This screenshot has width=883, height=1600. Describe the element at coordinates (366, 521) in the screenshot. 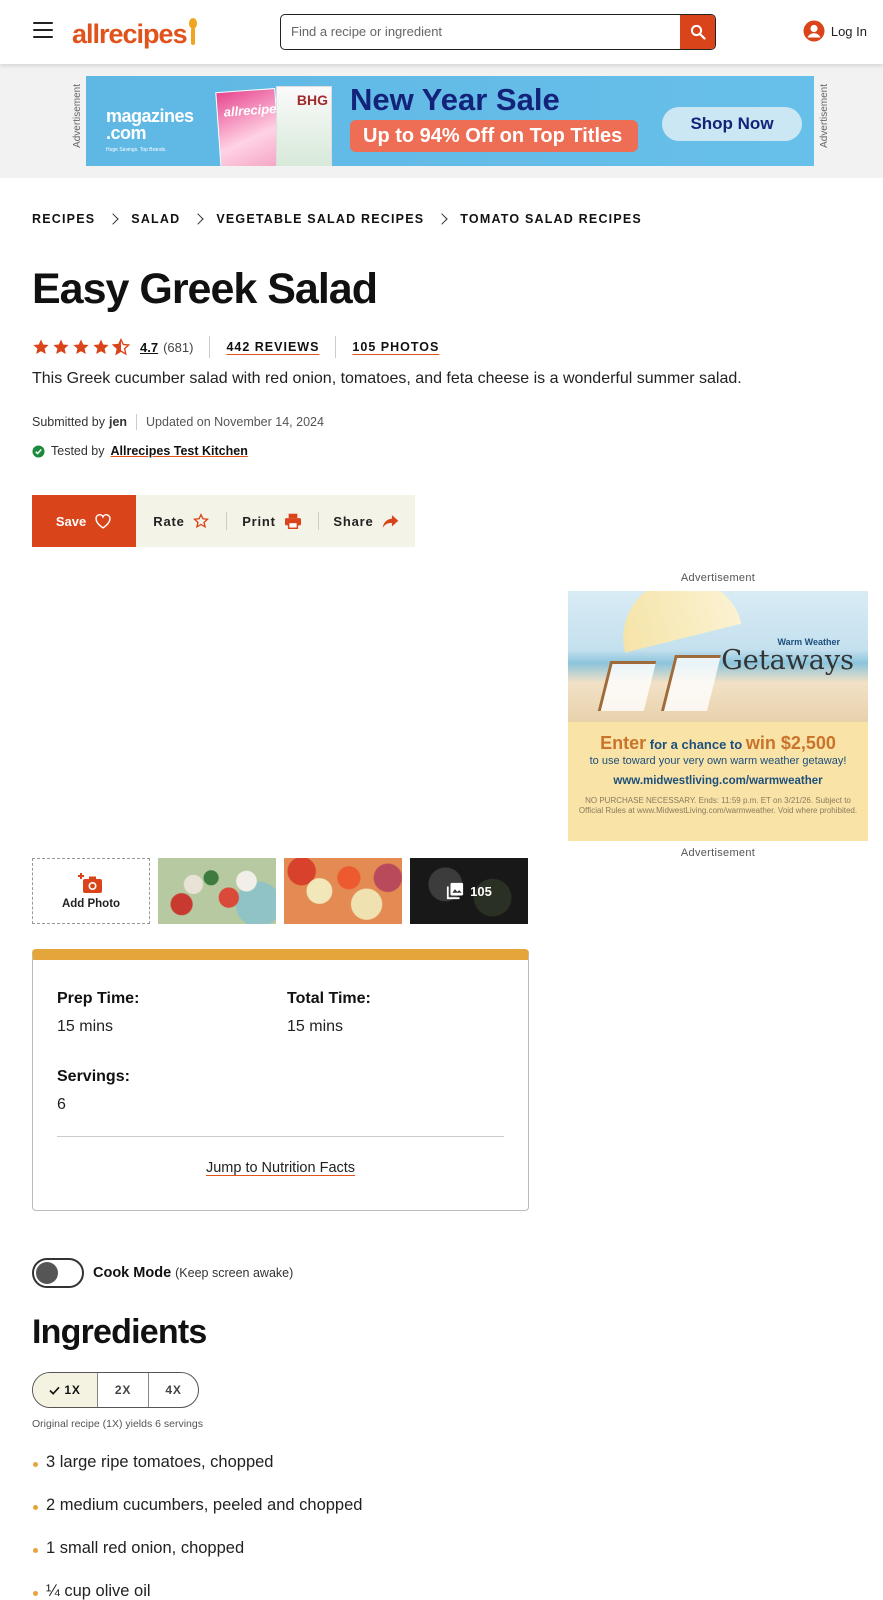

I see `share-button: Share` at that location.